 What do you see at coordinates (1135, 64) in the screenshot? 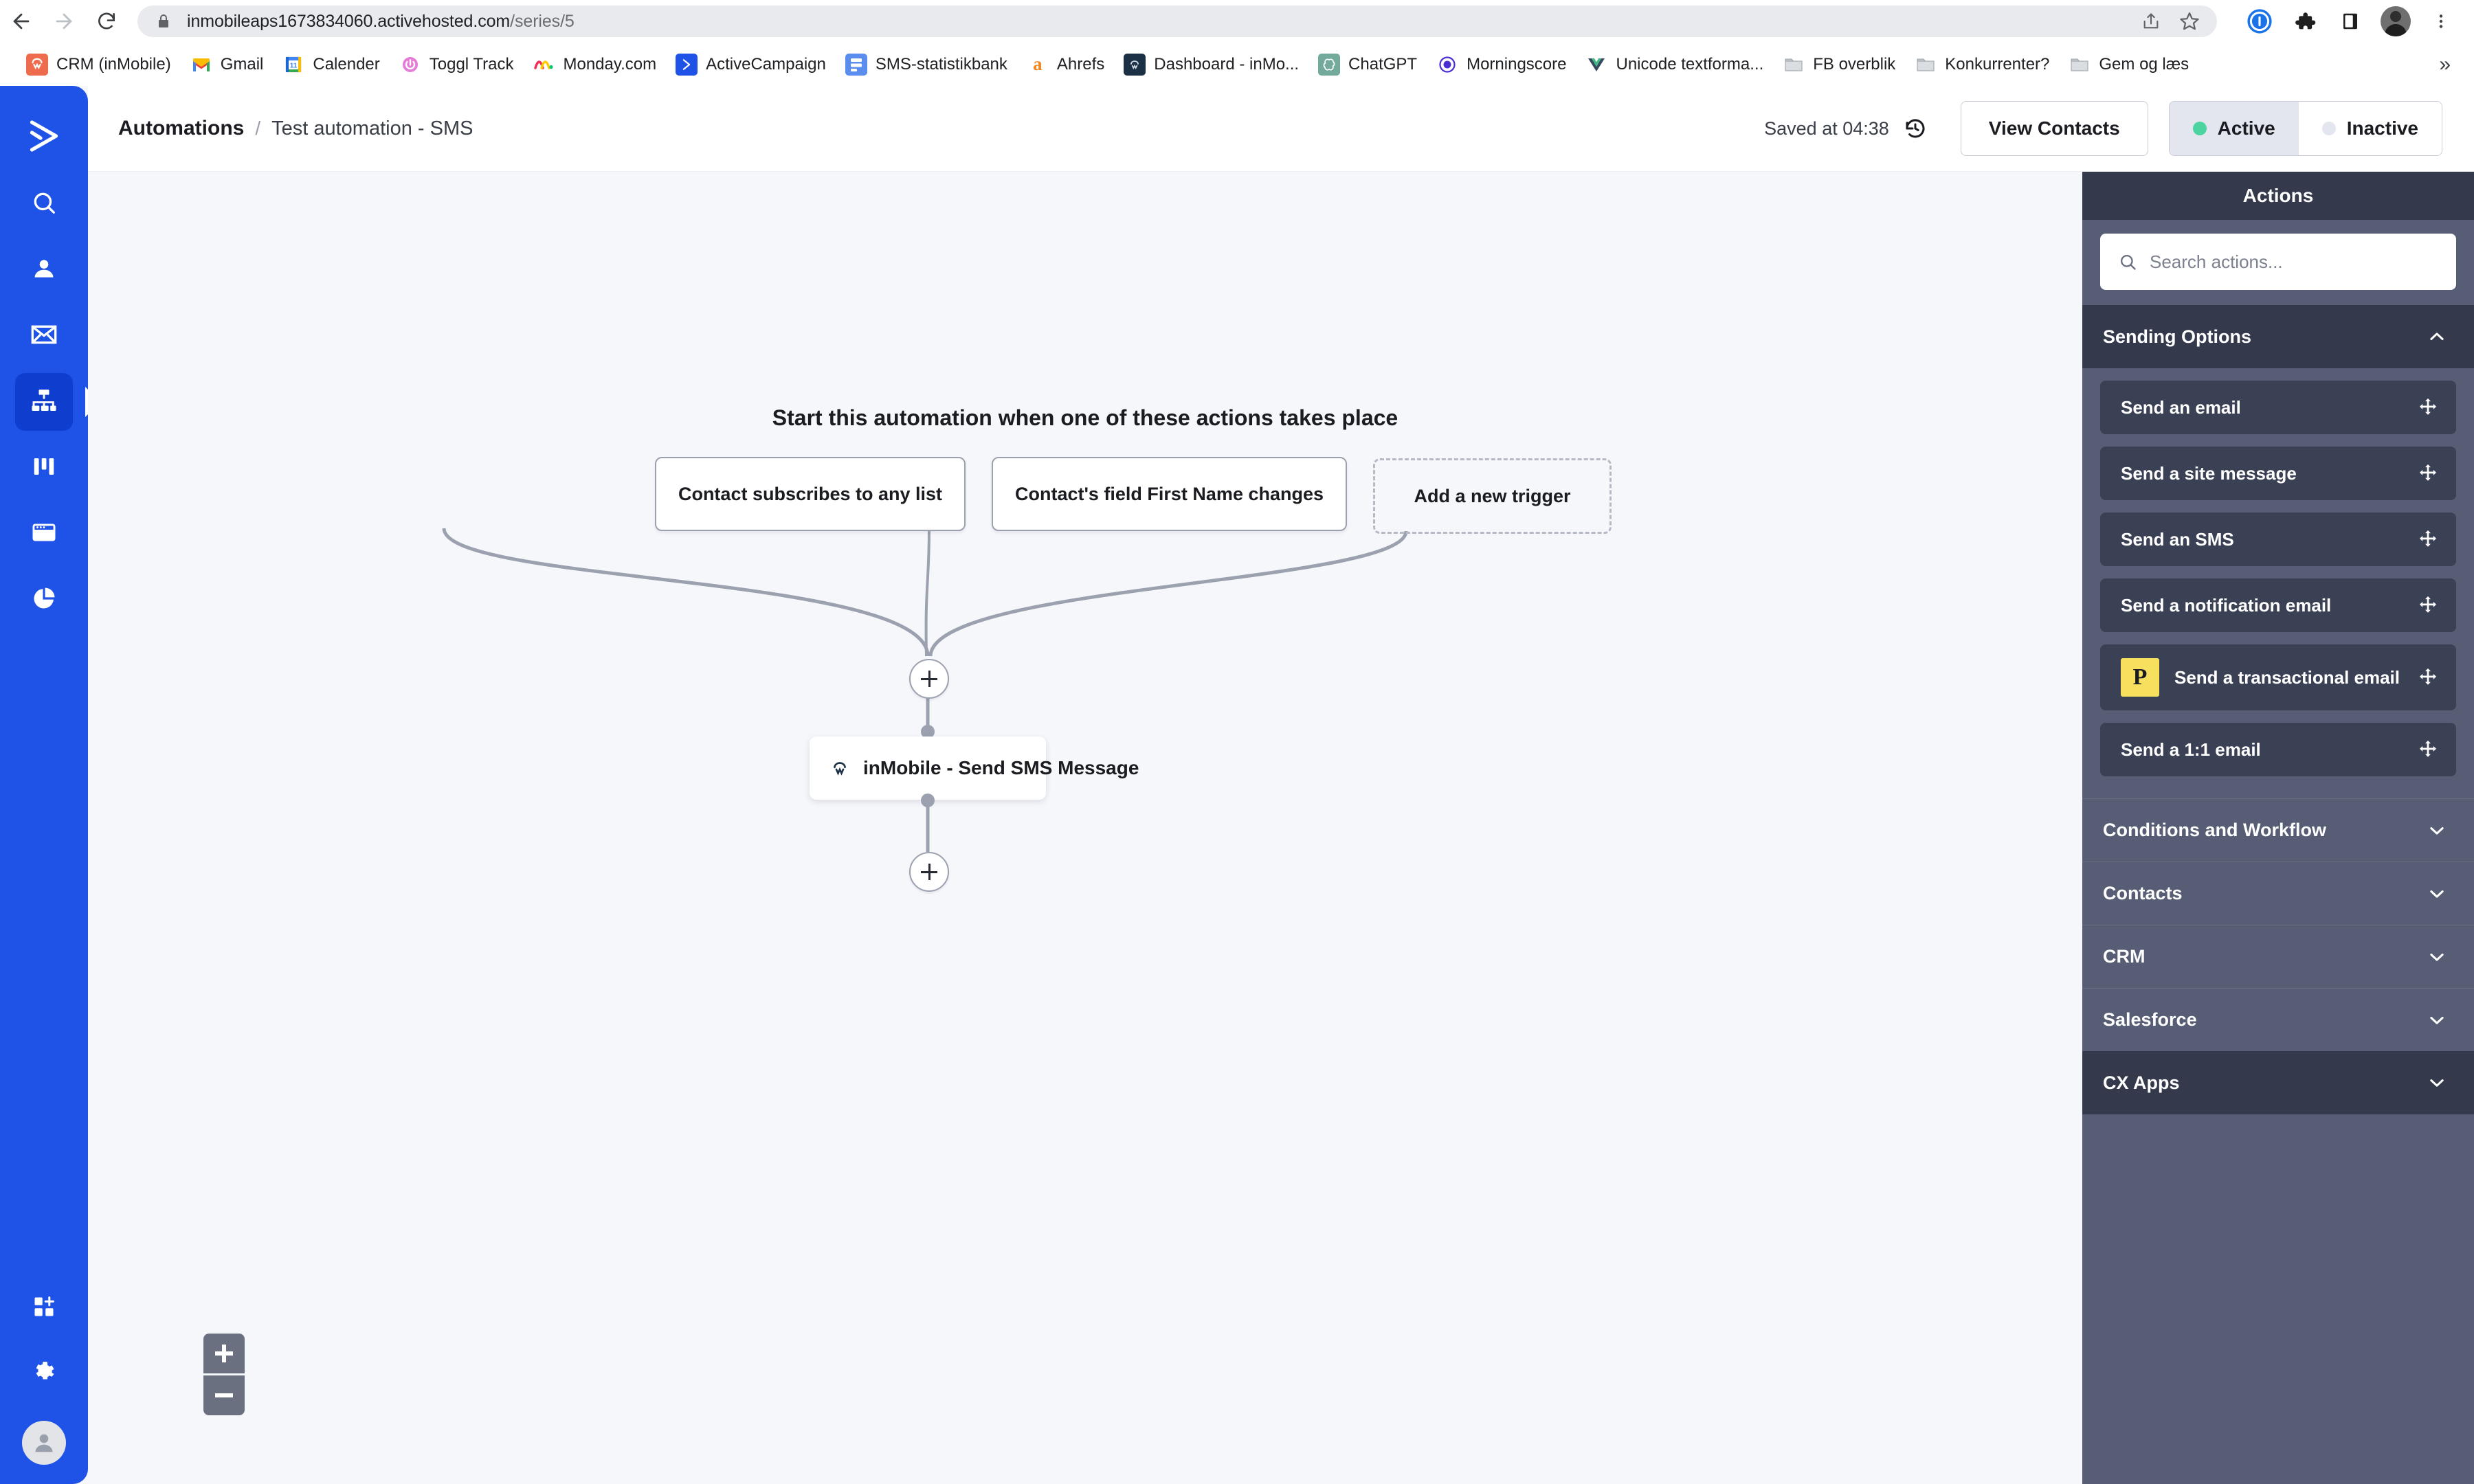
I see `inmobile-dashboard-icon` at bounding box center [1135, 64].